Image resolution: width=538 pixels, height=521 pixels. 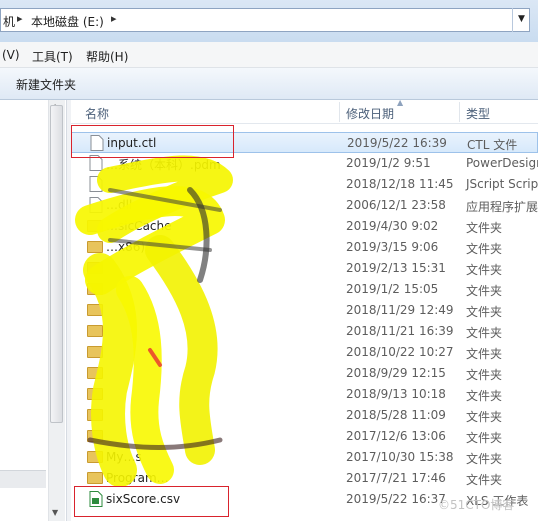 I want to click on file-date: 2018/9/13 10:18, so click(x=396, y=394).